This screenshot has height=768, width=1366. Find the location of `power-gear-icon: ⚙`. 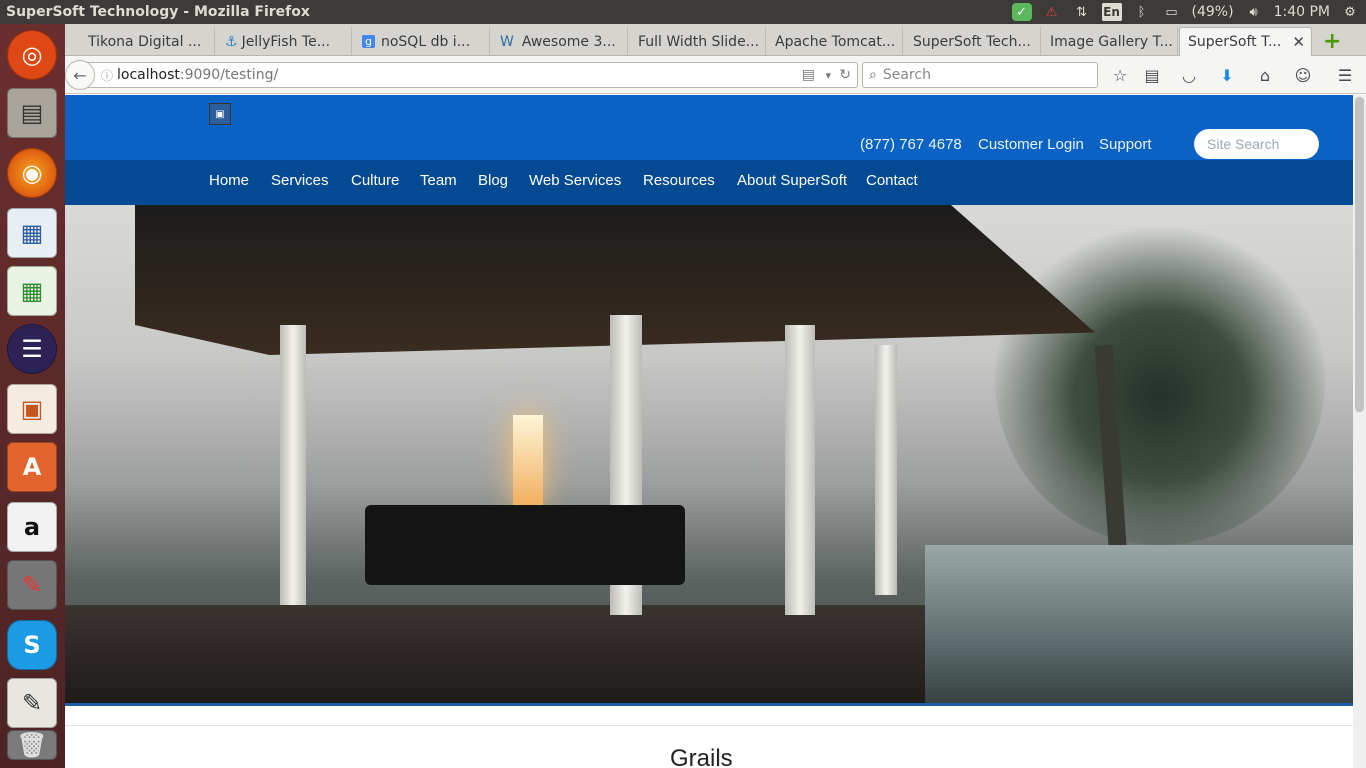

power-gear-icon: ⚙ is located at coordinates (1350, 12).